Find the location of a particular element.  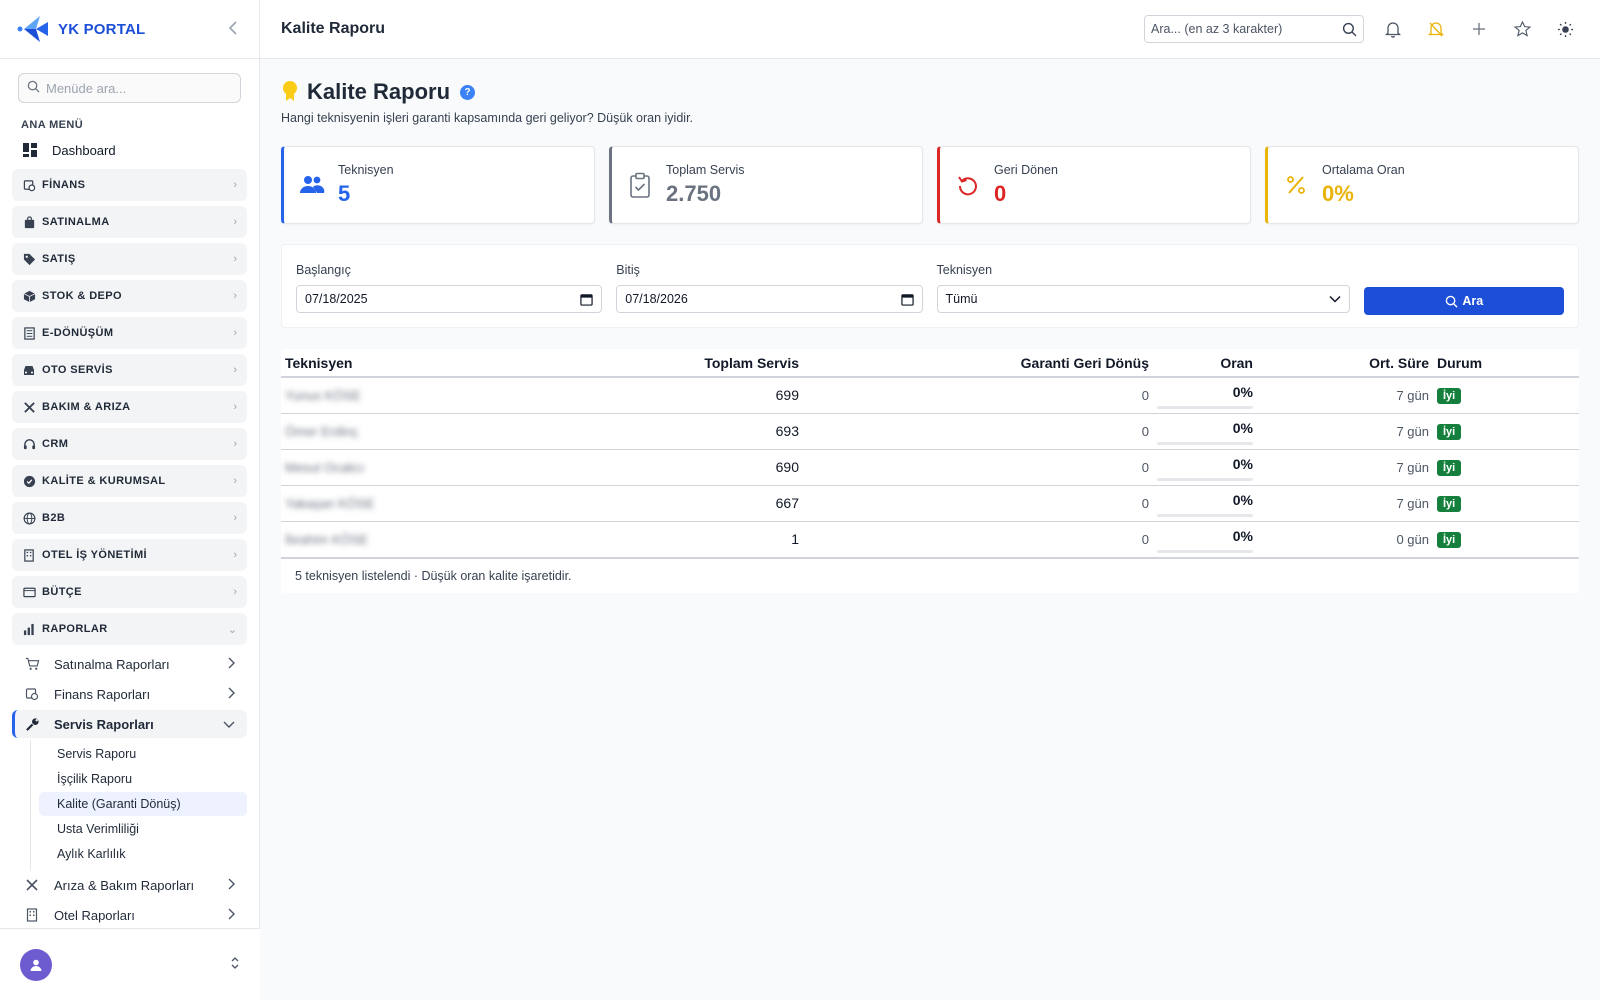

cart-icon is located at coordinates (32, 664).